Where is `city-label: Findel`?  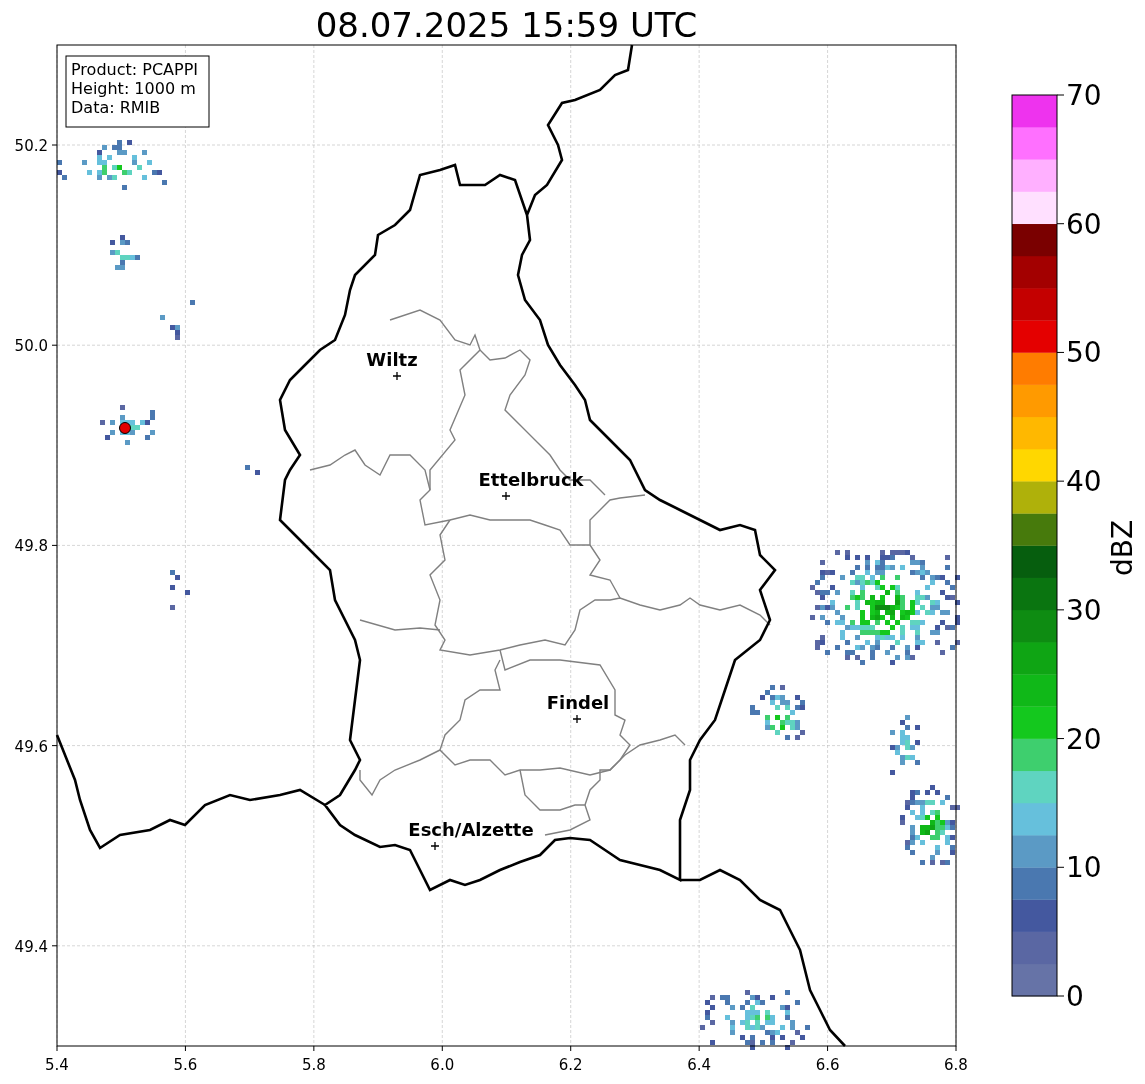
city-label: Findel is located at coordinates (578, 702).